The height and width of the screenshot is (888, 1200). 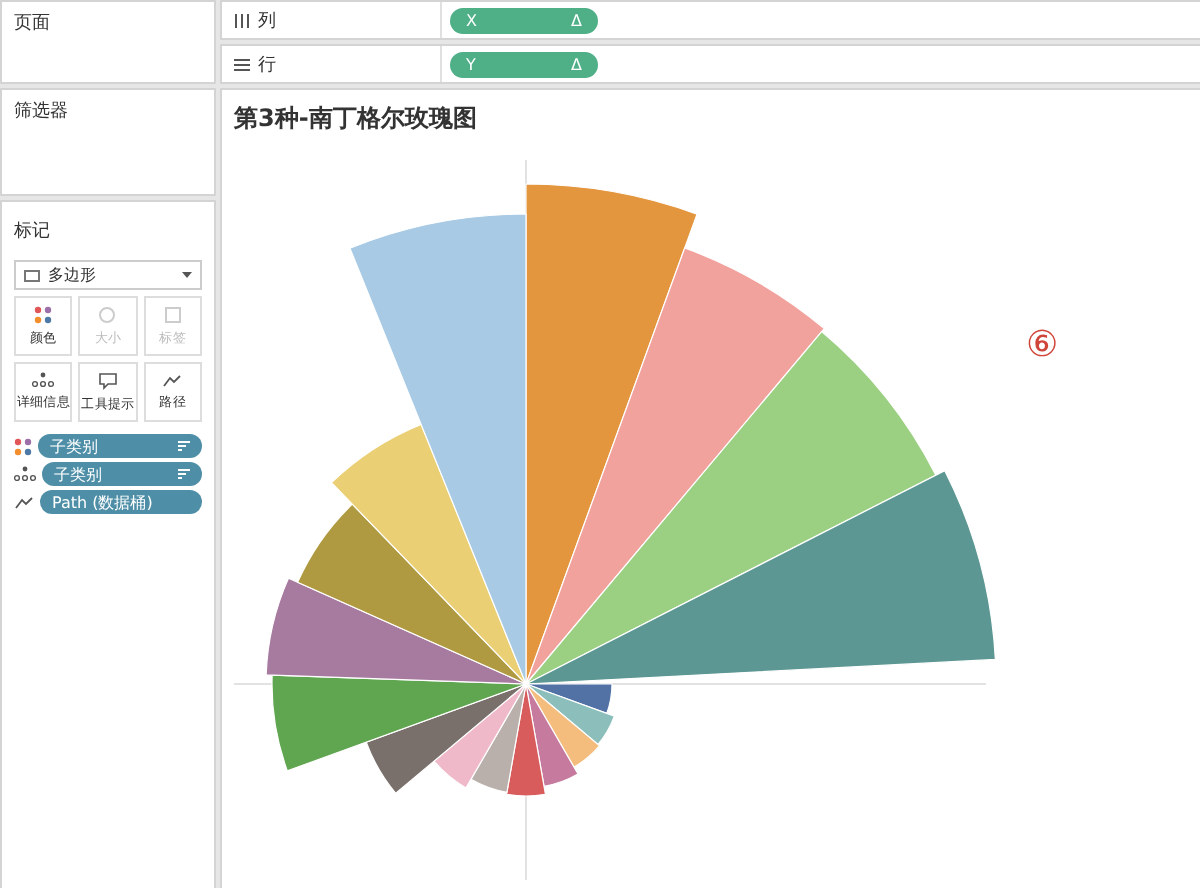 What do you see at coordinates (32, 275) in the screenshot?
I see `polygon-mark-icon` at bounding box center [32, 275].